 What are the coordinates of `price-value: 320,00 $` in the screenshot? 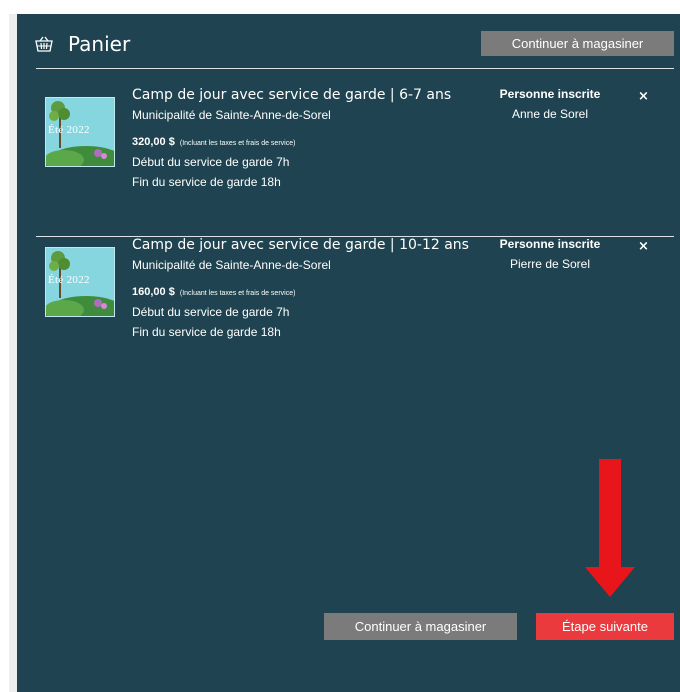 It's located at (153, 142).